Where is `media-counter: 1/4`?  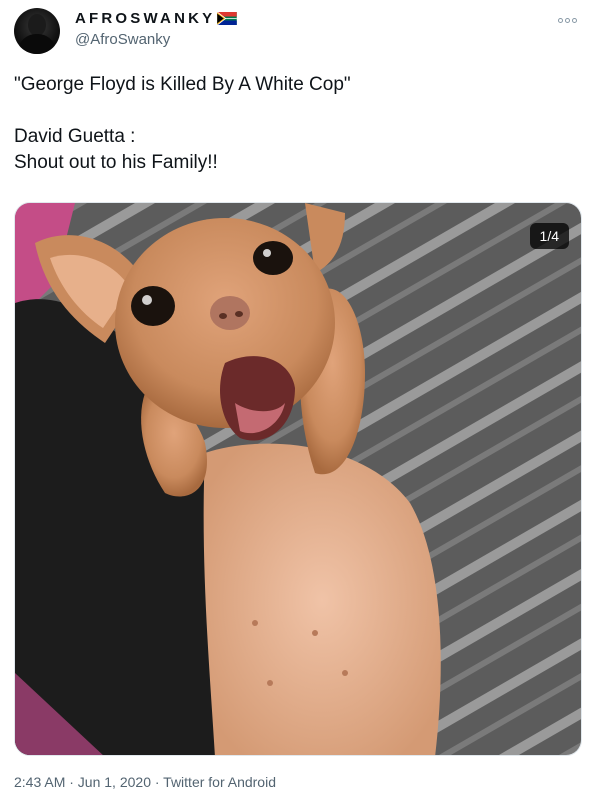 media-counter: 1/4 is located at coordinates (549, 236).